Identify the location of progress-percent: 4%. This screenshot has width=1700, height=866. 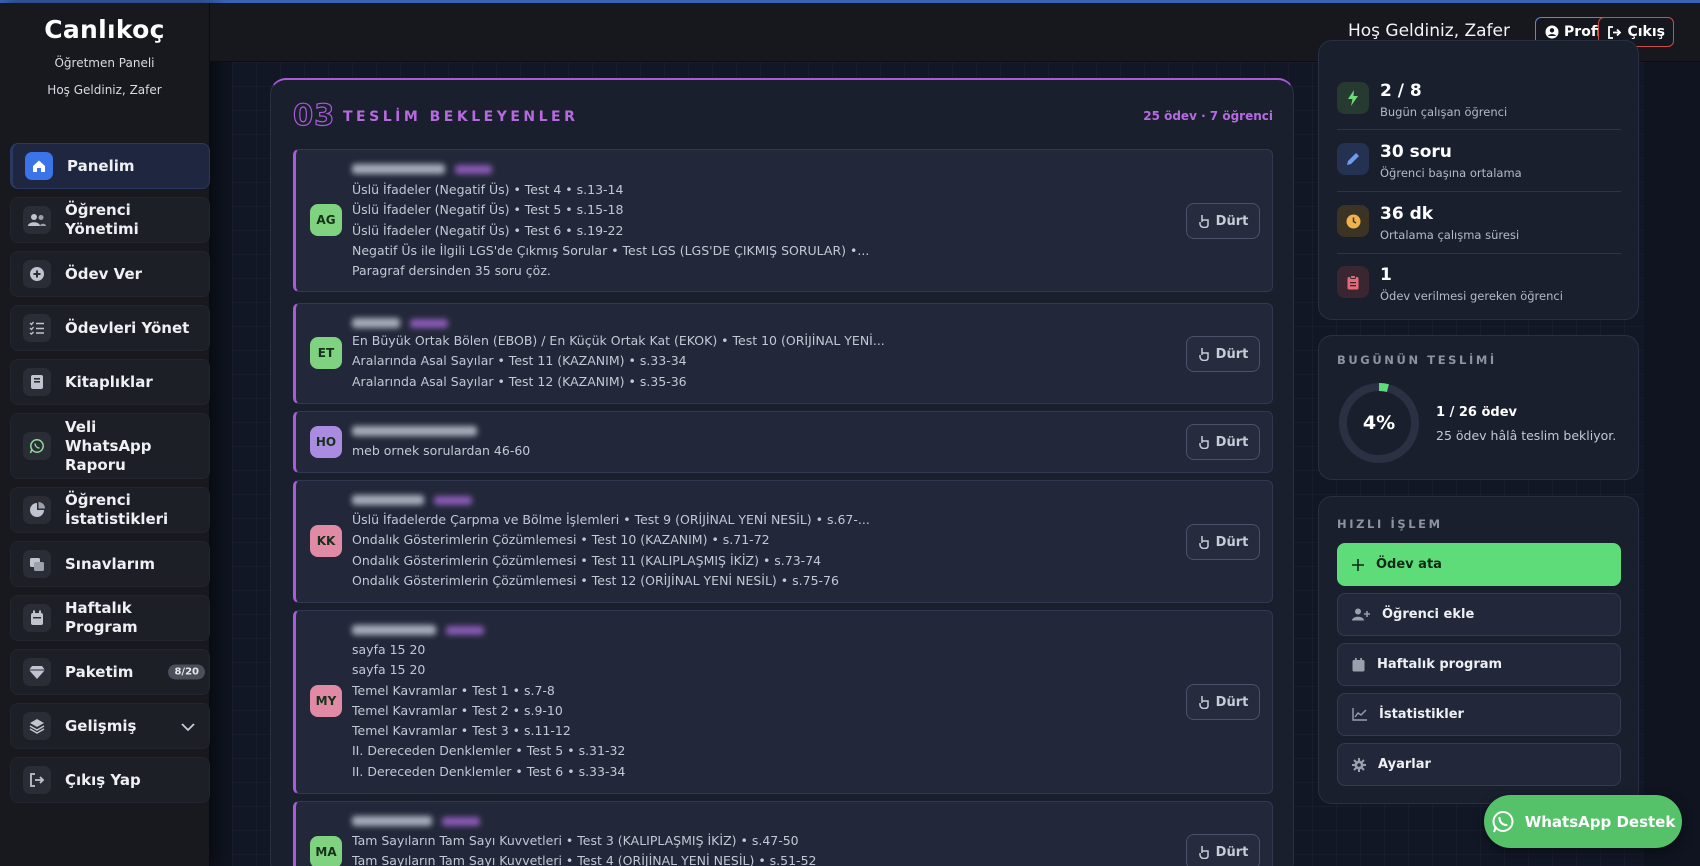
(1379, 423).